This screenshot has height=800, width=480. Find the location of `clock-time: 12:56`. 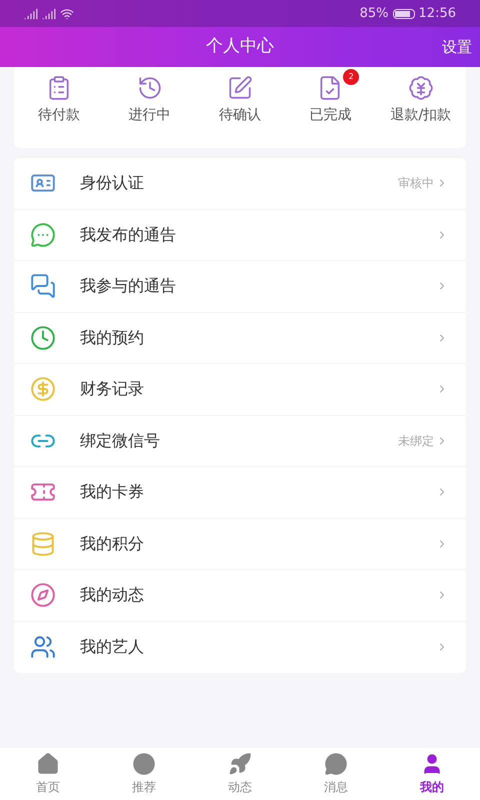

clock-time: 12:56 is located at coordinates (437, 13).